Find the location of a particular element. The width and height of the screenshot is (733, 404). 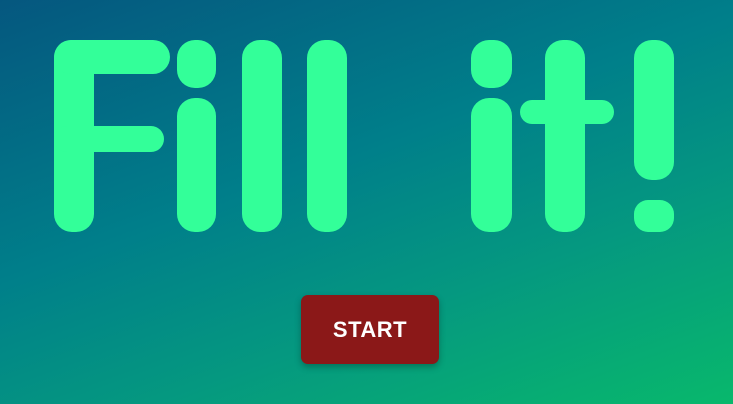

letter-i-first is located at coordinates (196, 136).